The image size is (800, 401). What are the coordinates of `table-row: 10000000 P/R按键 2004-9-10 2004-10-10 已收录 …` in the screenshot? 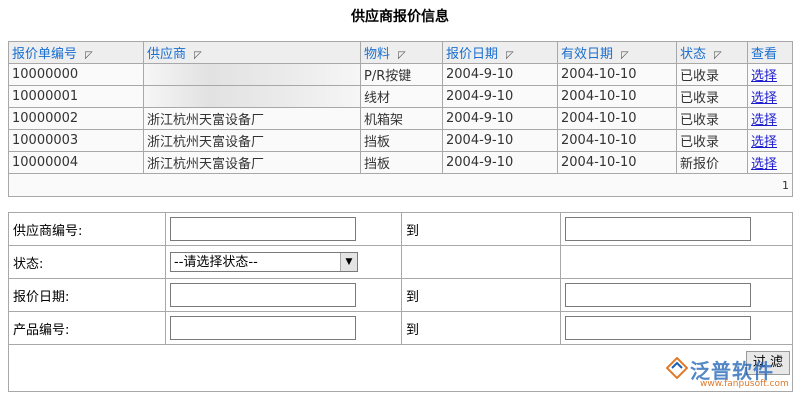 It's located at (400, 74).